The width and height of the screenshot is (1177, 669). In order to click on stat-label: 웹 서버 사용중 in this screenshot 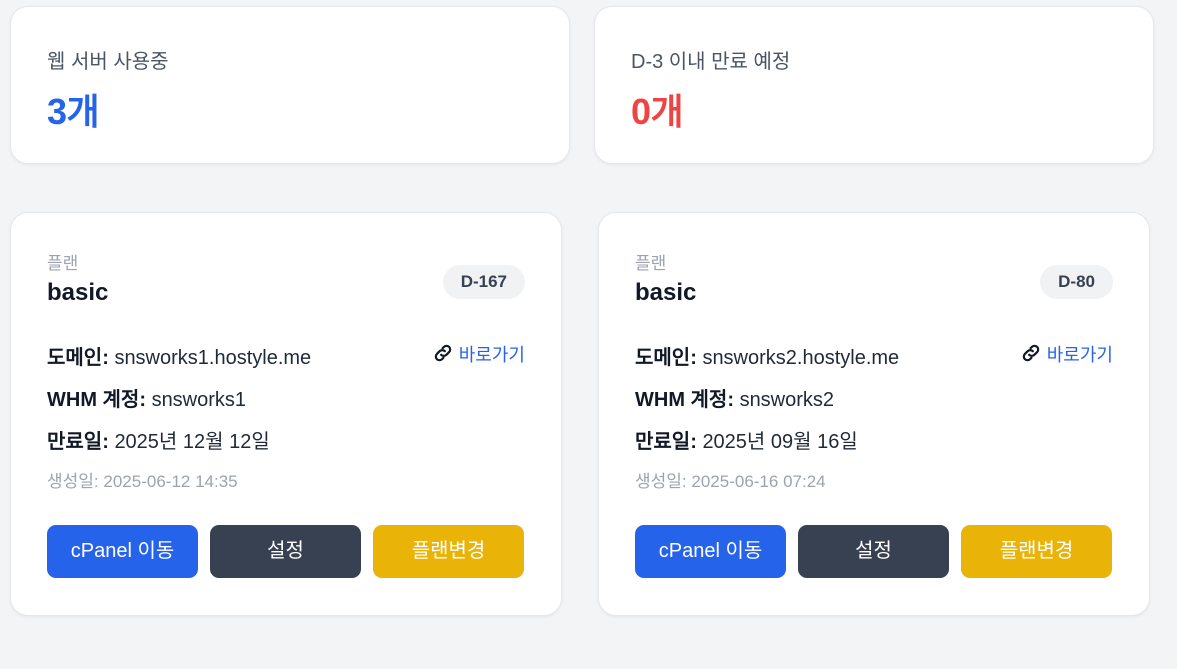, I will do `click(108, 62)`.